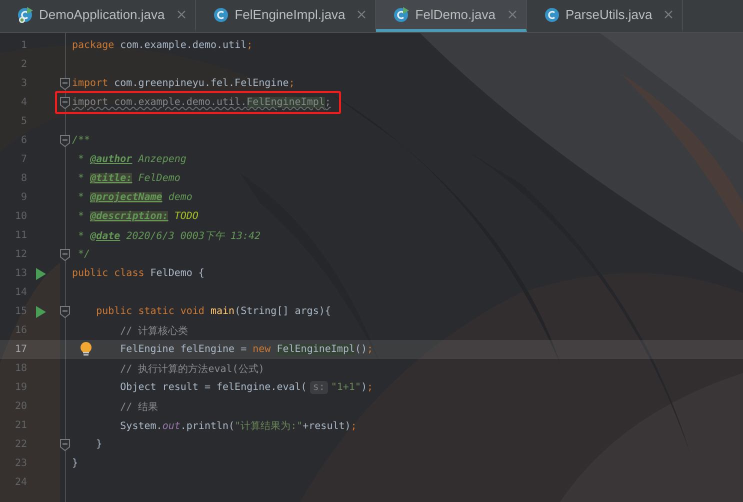 Image resolution: width=743 pixels, height=502 pixels. I want to click on line-number: 7, so click(23, 159).